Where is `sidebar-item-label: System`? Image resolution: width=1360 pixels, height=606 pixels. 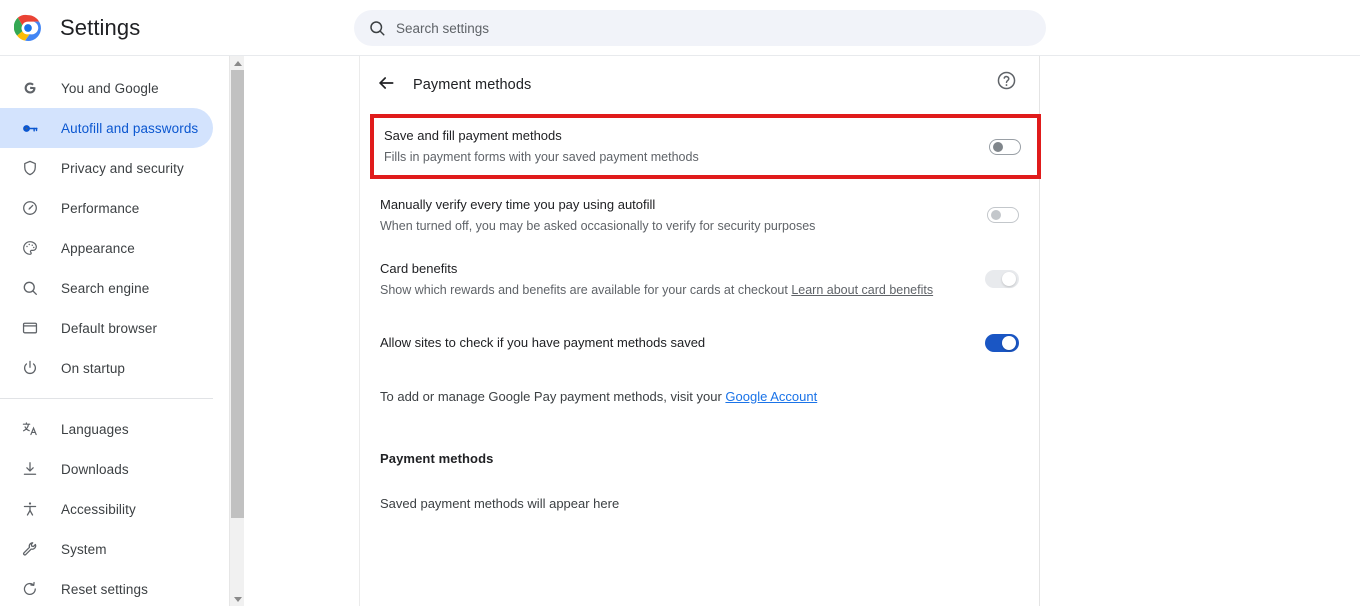 sidebar-item-label: System is located at coordinates (84, 549).